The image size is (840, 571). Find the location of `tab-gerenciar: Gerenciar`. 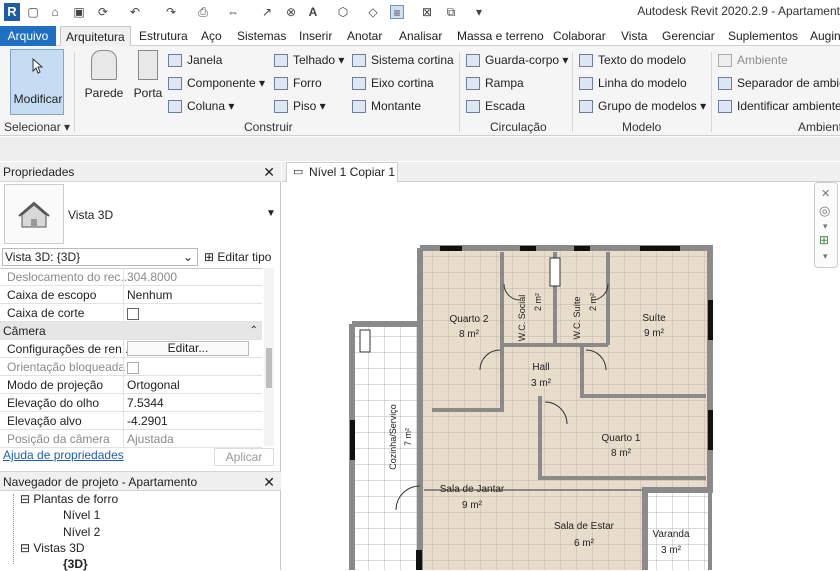

tab-gerenciar: Gerenciar is located at coordinates (688, 36).